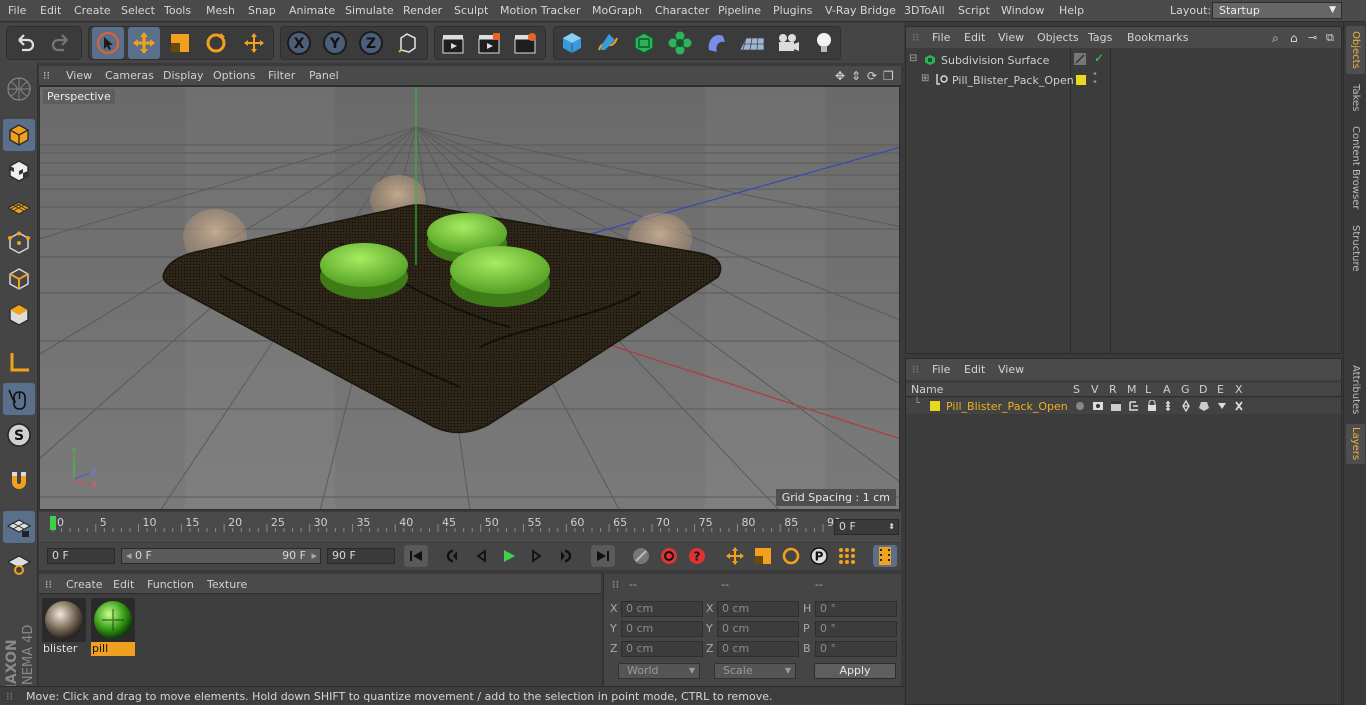 The height and width of the screenshot is (705, 1366). What do you see at coordinates (913, 58) in the screenshot?
I see `collapse-icon: ⊟` at bounding box center [913, 58].